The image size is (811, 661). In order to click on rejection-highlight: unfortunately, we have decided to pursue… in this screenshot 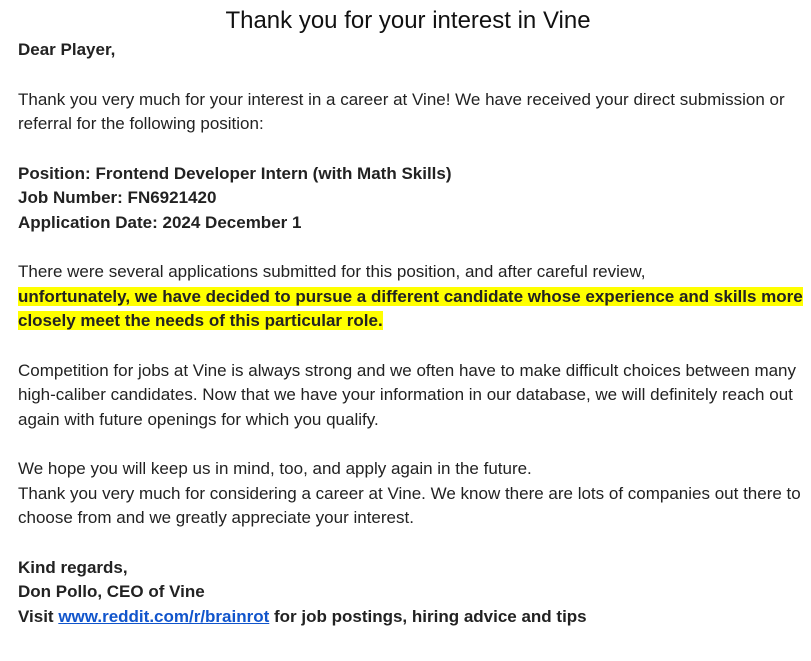, I will do `click(410, 308)`.